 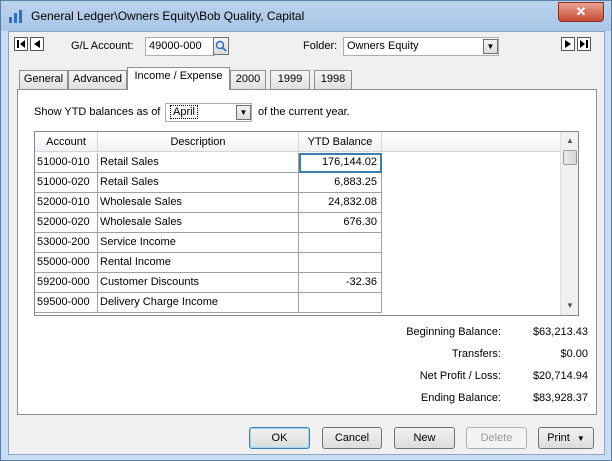 I want to click on next-icon, so click(x=568, y=44).